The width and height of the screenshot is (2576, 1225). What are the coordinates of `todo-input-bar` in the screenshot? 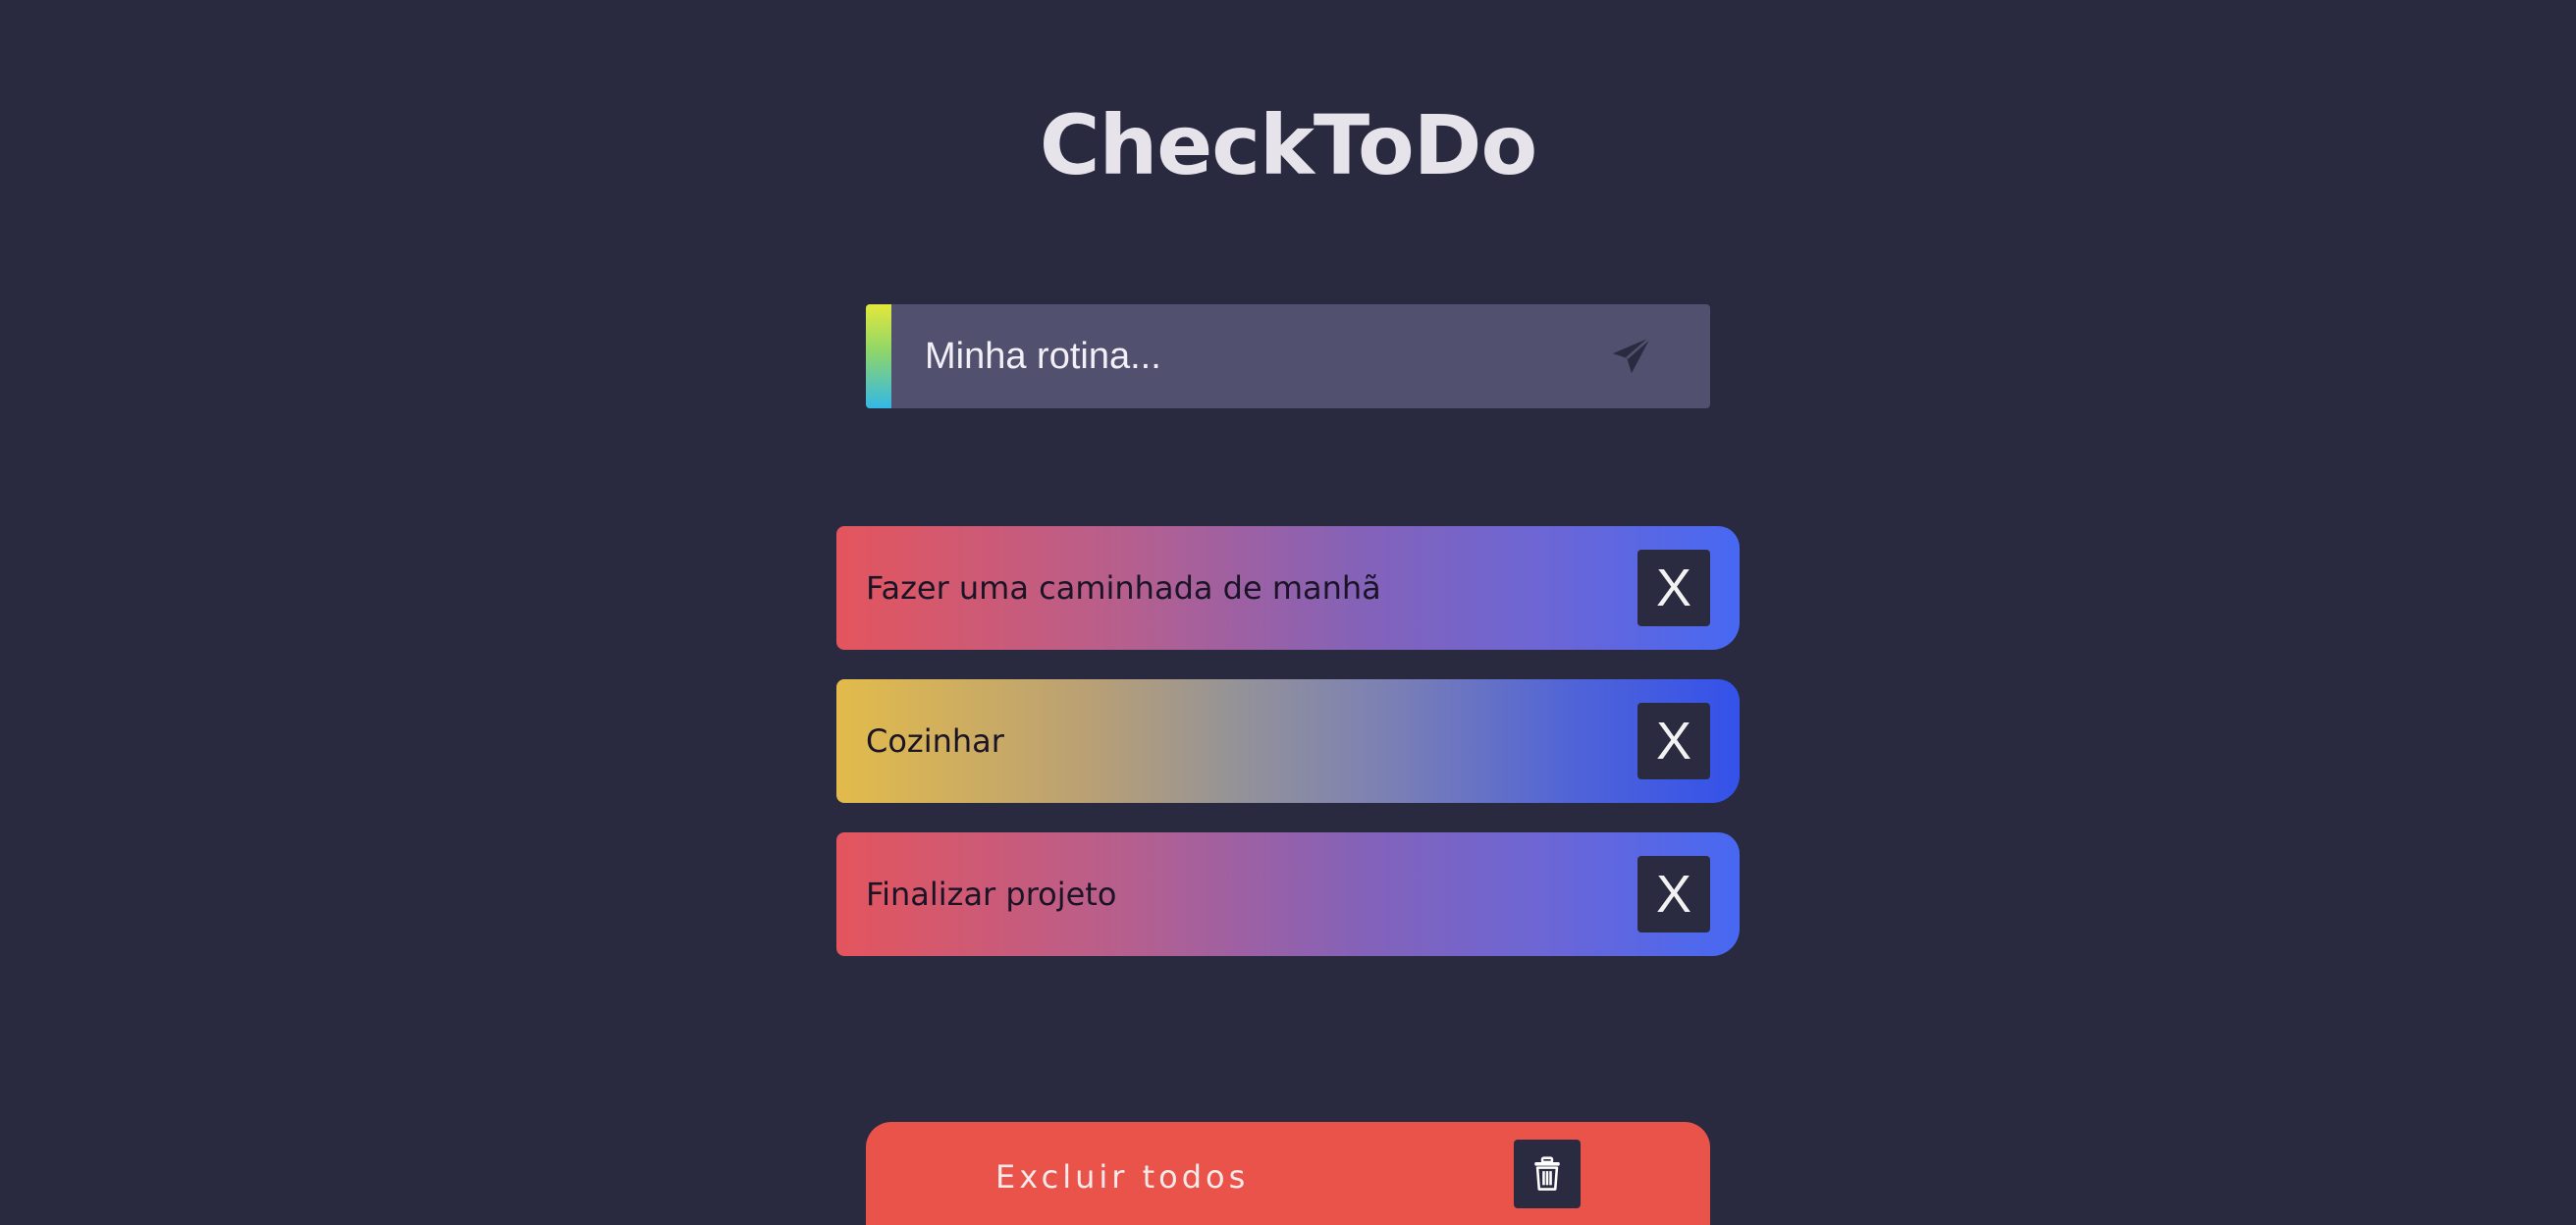 It's located at (1288, 356).